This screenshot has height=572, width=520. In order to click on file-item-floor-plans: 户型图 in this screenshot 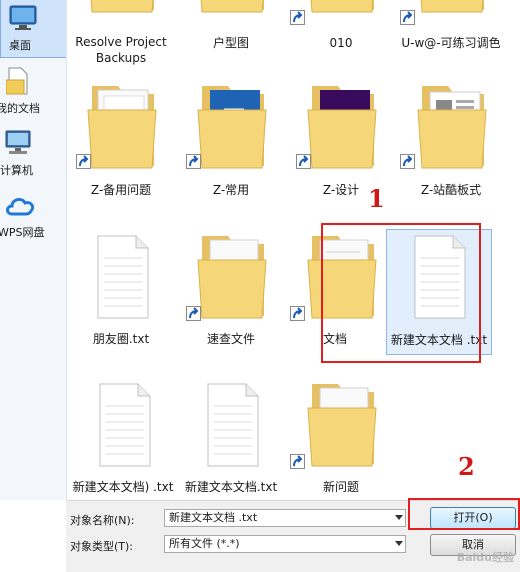, I will do `click(231, 32)`.